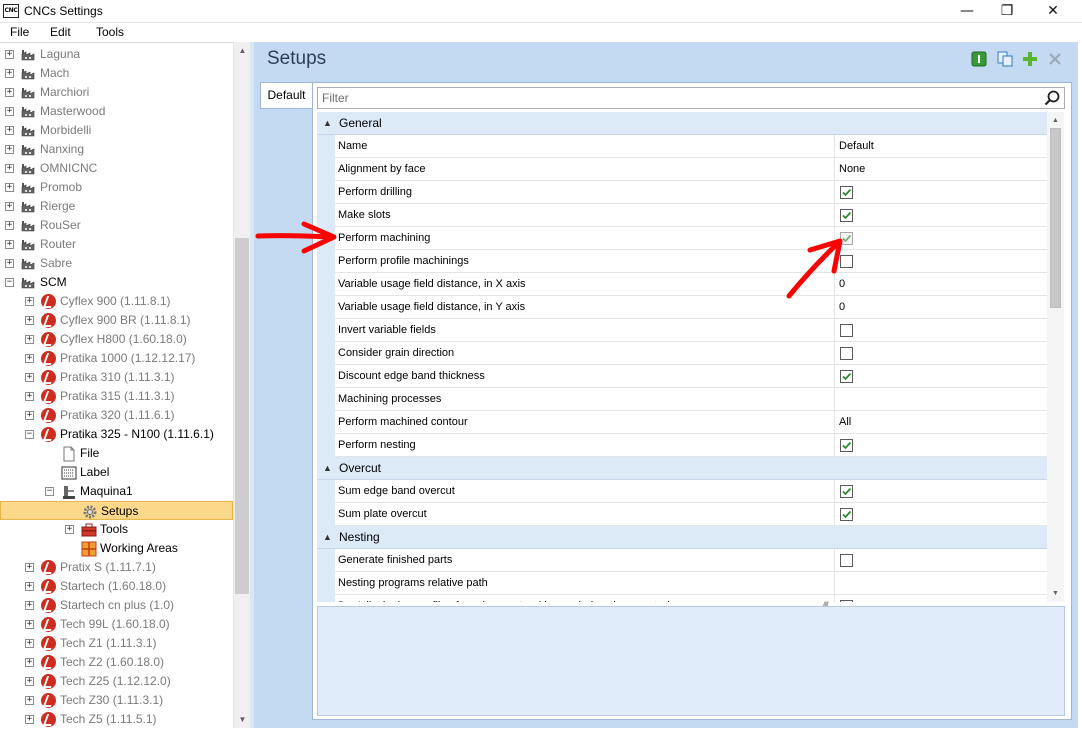 Image resolution: width=1082 pixels, height=732 pixels. Describe the element at coordinates (116, 472) in the screenshot. I see `tree-item-label: Label` at that location.